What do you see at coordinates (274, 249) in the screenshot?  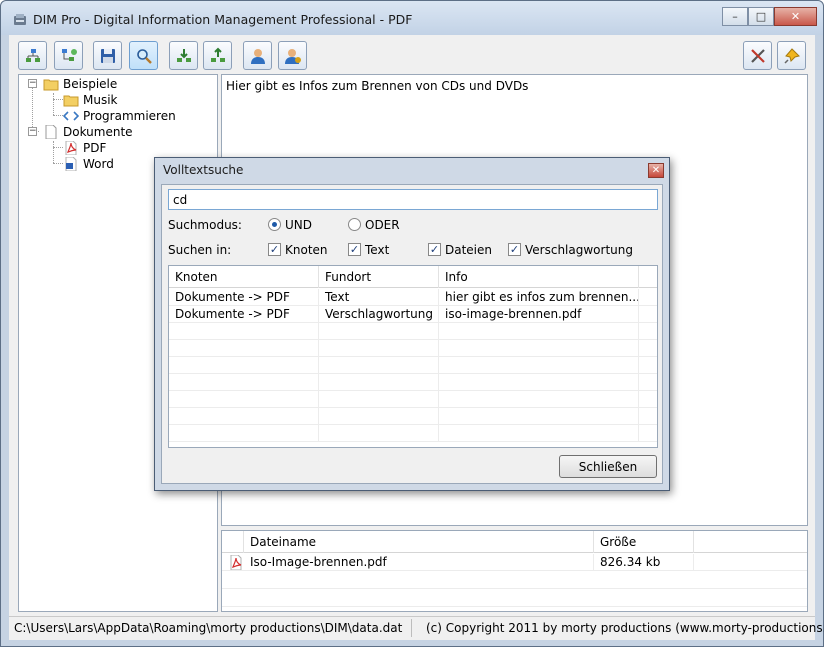 I see `scope-knoten-checkbox: ✓` at bounding box center [274, 249].